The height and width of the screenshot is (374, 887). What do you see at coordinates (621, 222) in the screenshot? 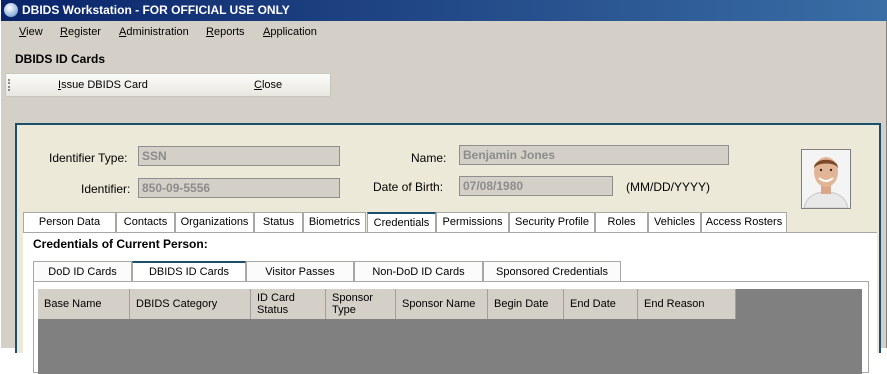
I see `tab-roles: Roles` at bounding box center [621, 222].